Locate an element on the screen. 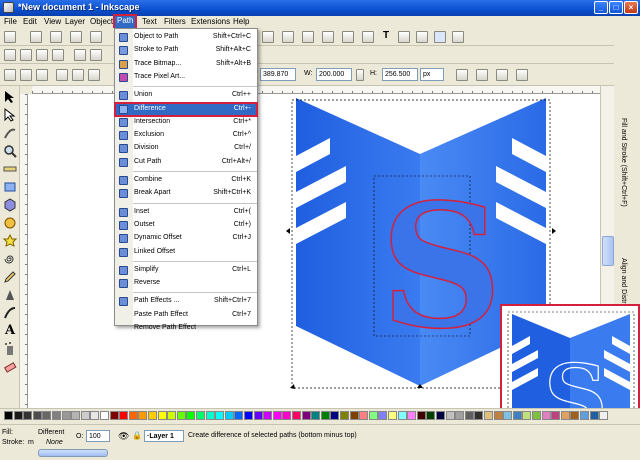 The height and width of the screenshot is (460, 640). menu-item-outset: Outset Ctrl+) is located at coordinates (186, 225).